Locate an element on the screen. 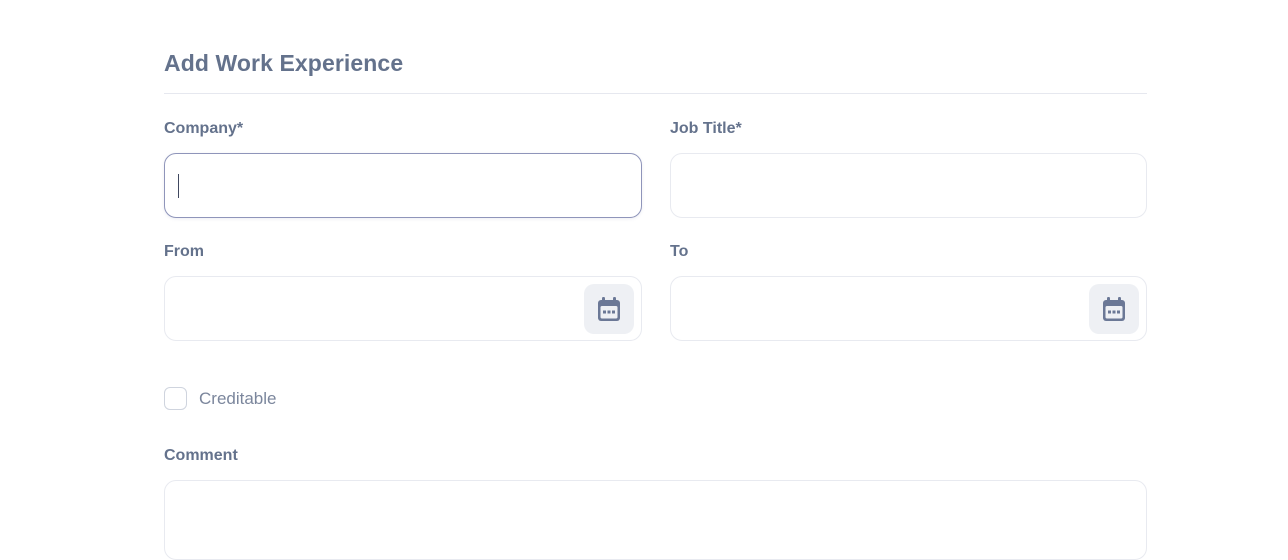  job-title-label: Job Title* is located at coordinates (706, 128).